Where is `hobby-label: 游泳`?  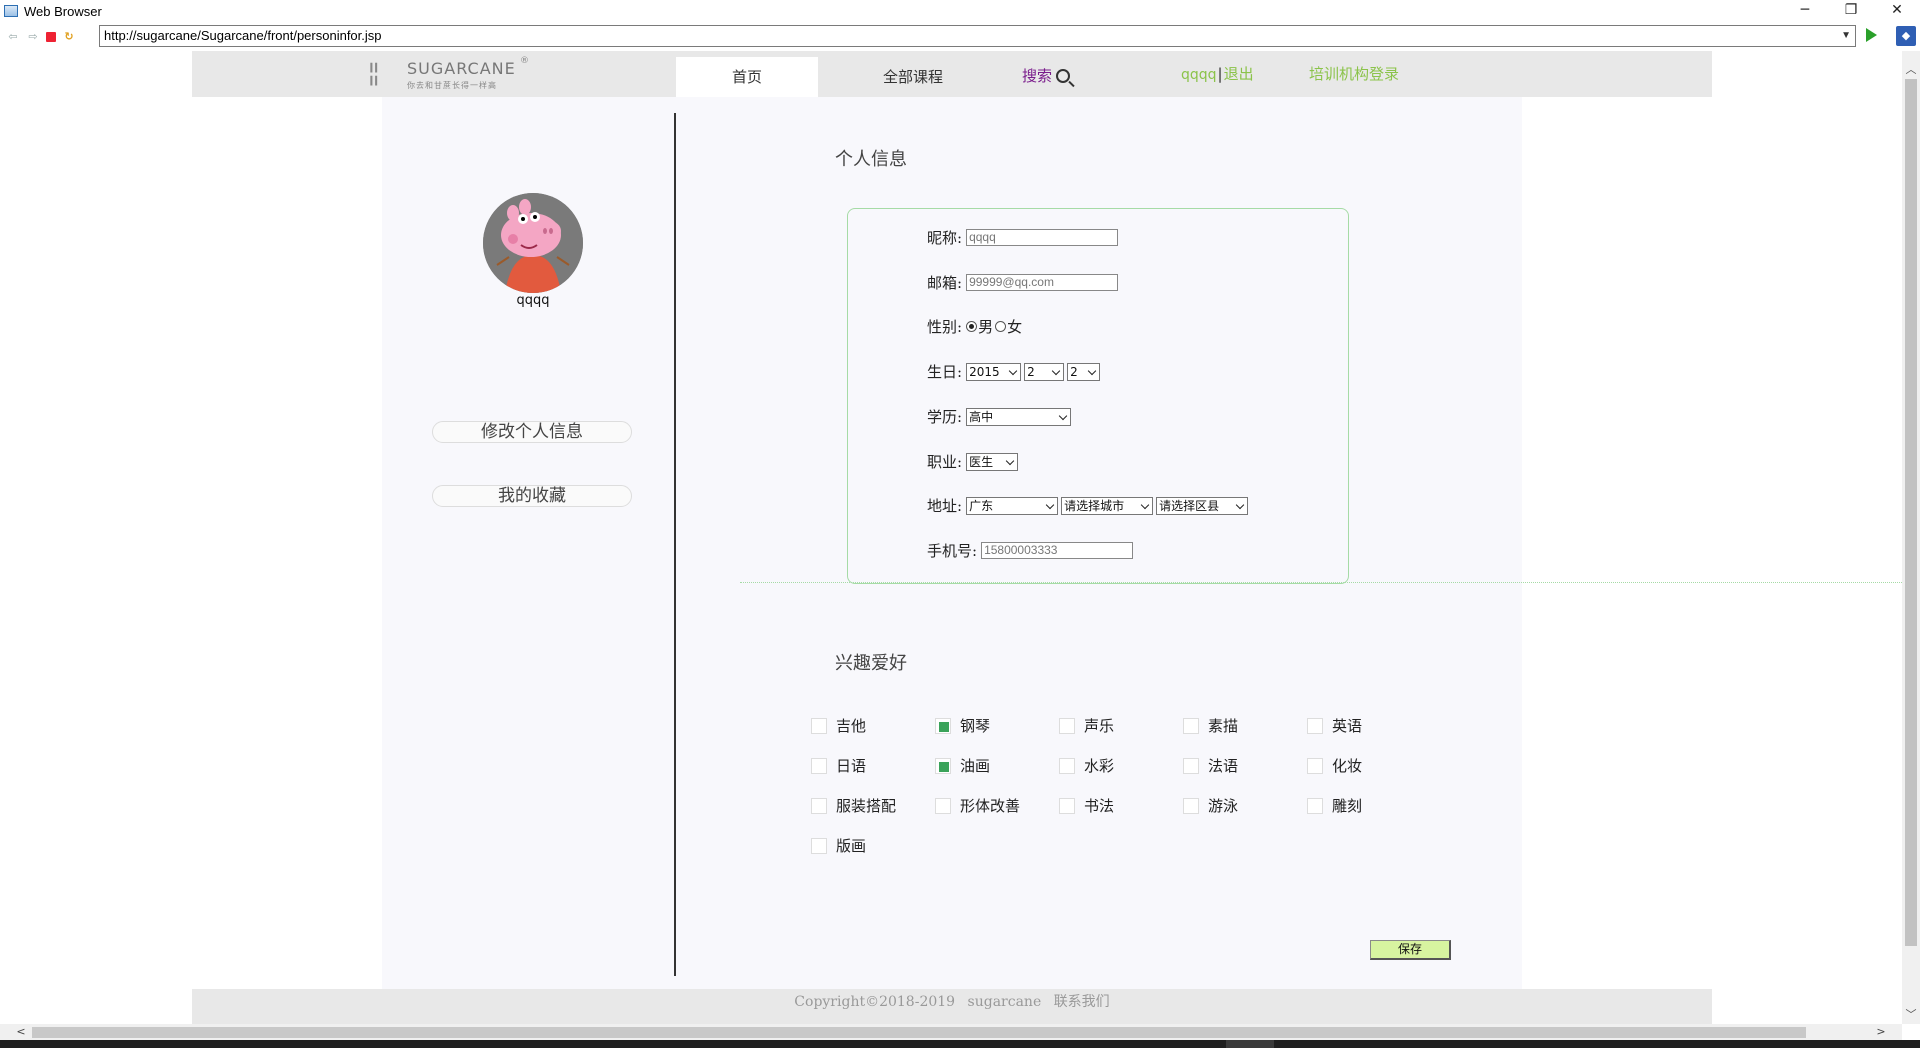
hobby-label: 游泳 is located at coordinates (1223, 806).